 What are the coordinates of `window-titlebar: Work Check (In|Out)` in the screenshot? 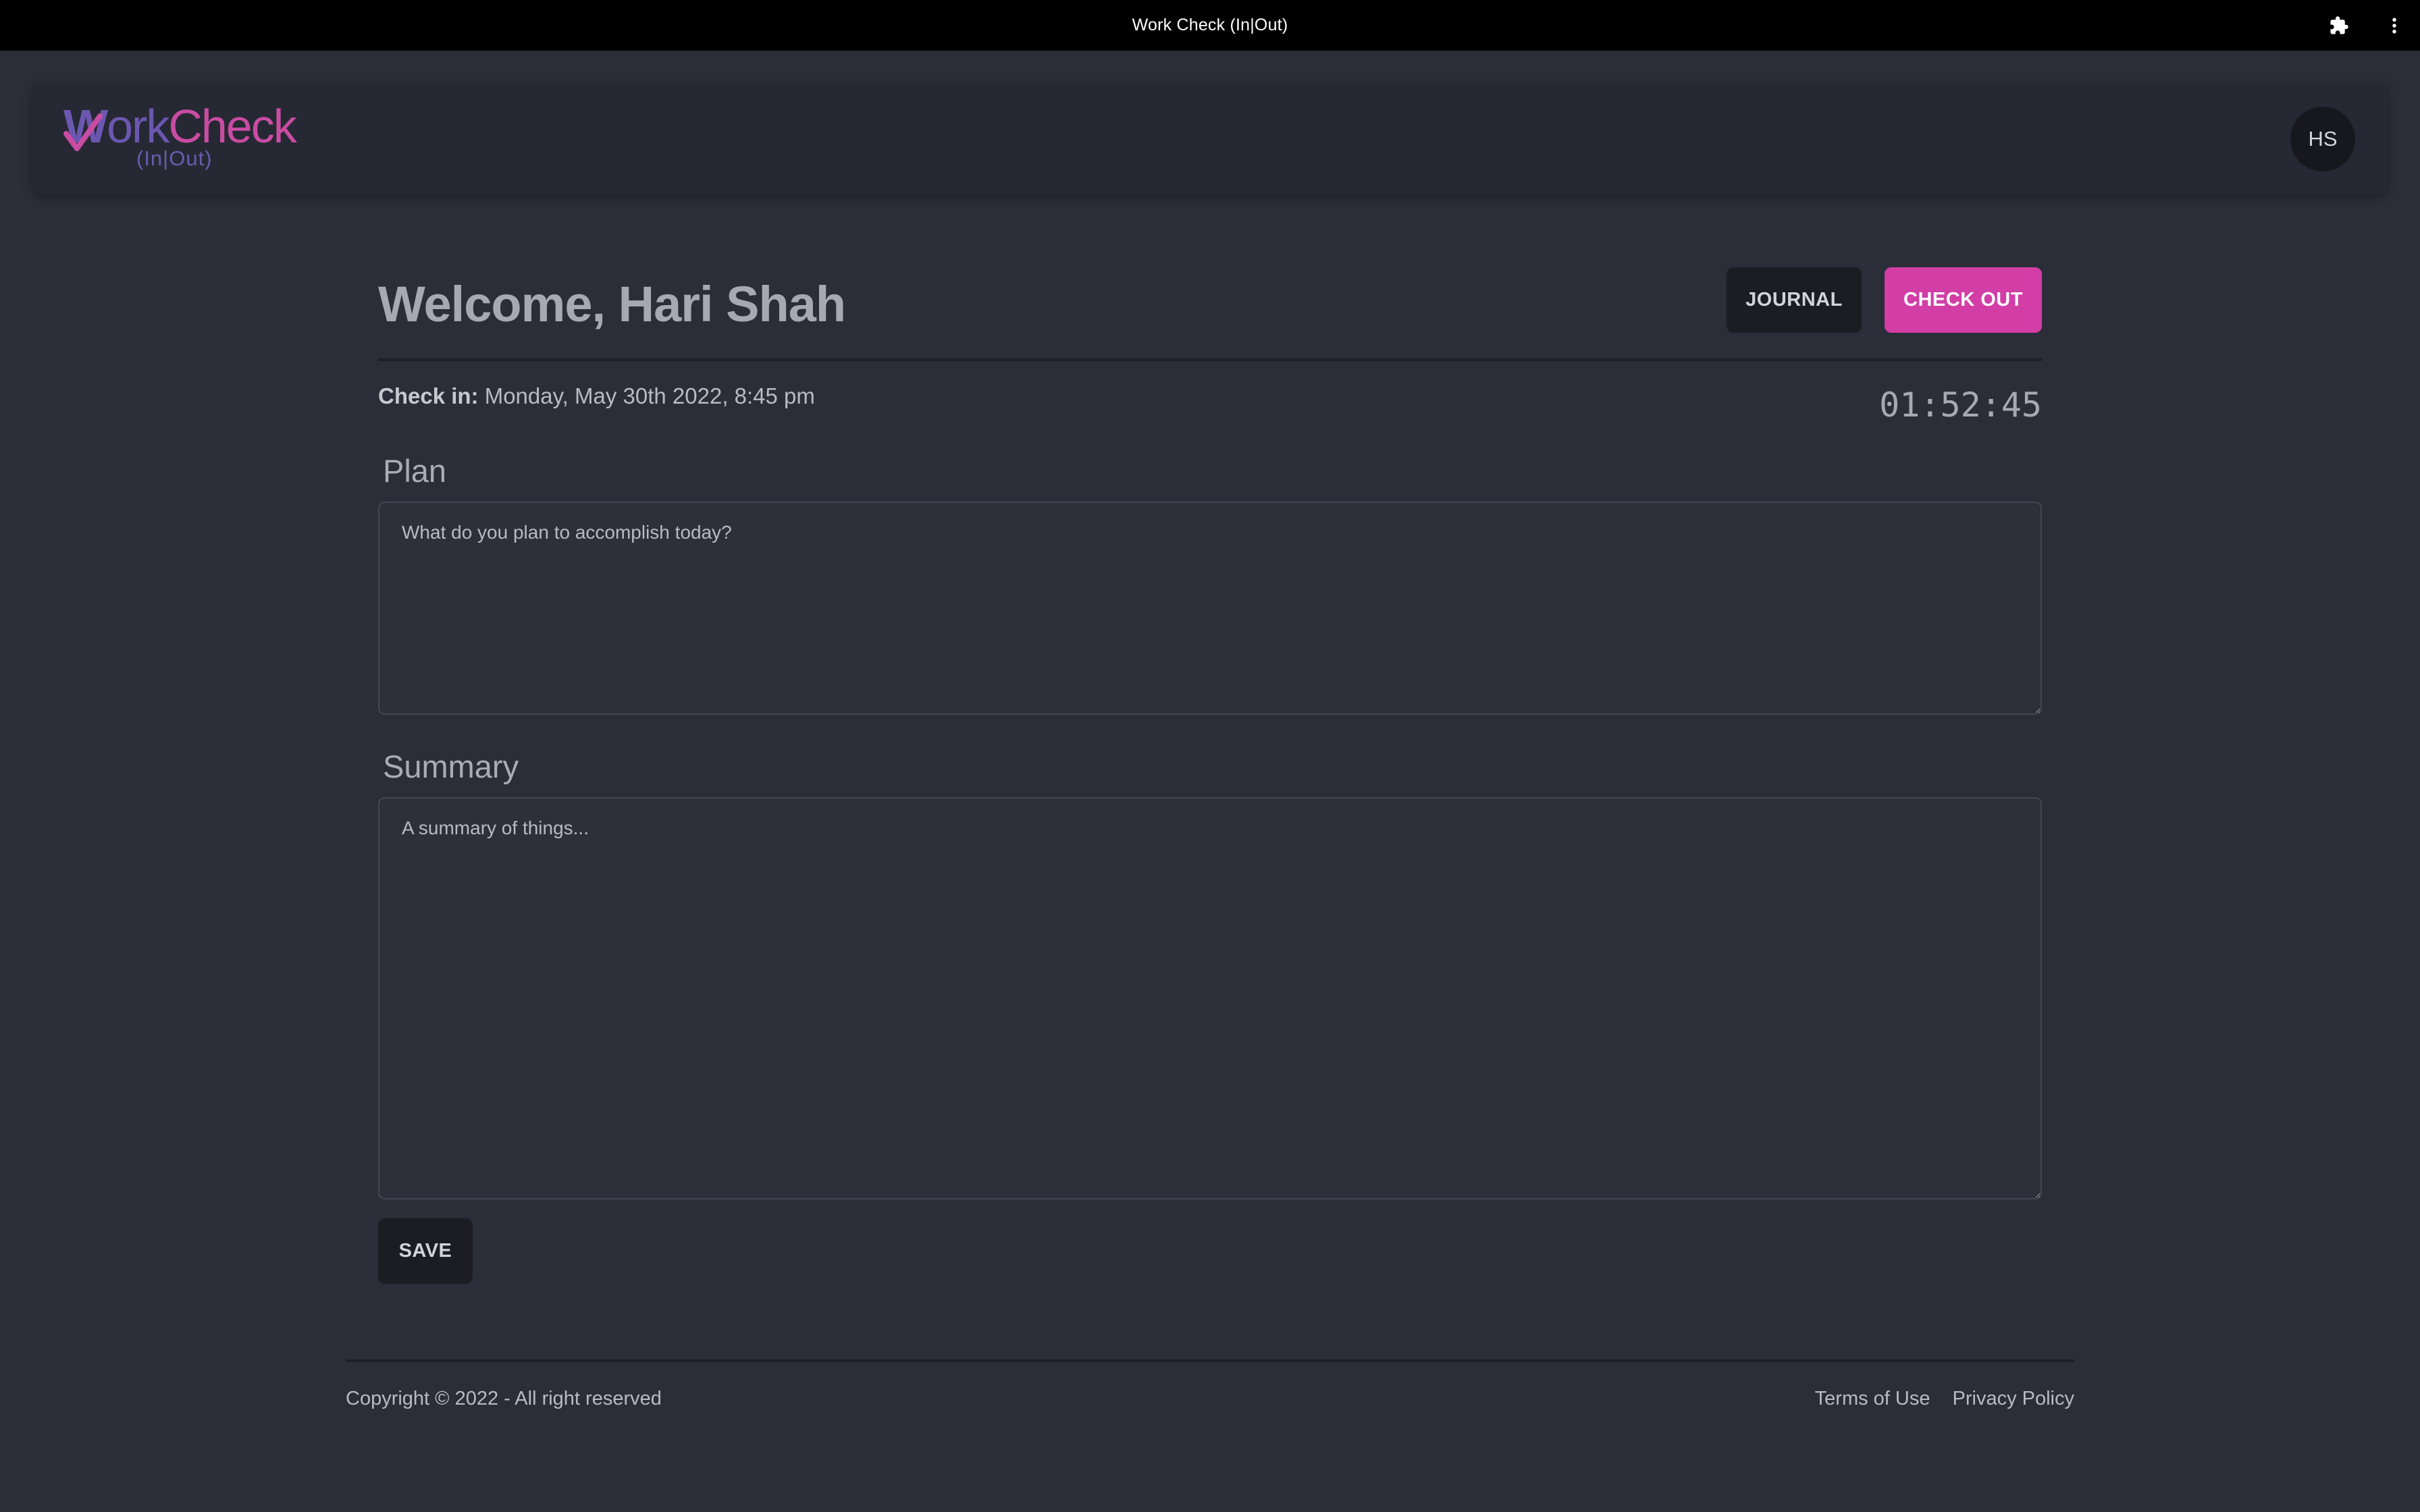 It's located at (1210, 26).